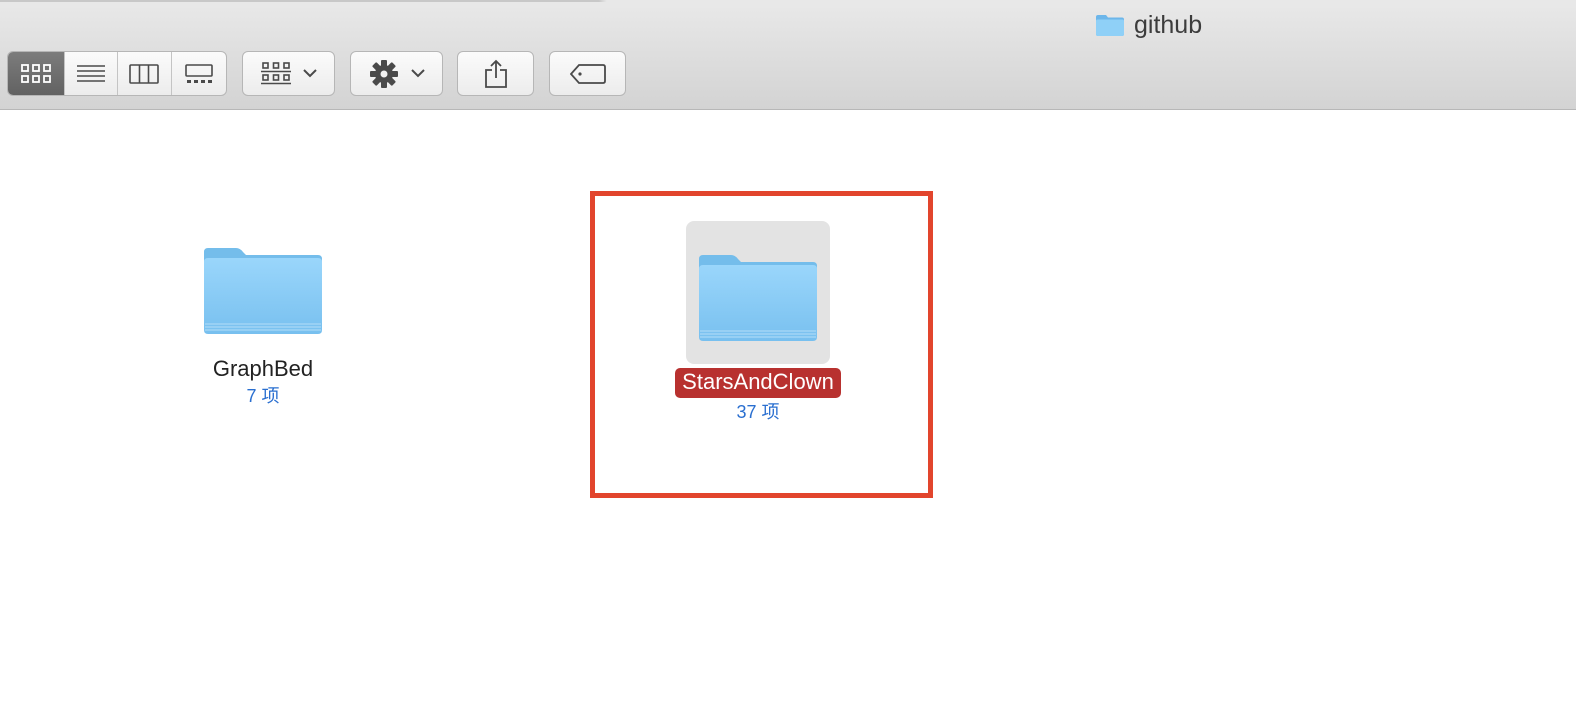 This screenshot has width=1576, height=704. I want to click on icon-view-button, so click(37, 73).